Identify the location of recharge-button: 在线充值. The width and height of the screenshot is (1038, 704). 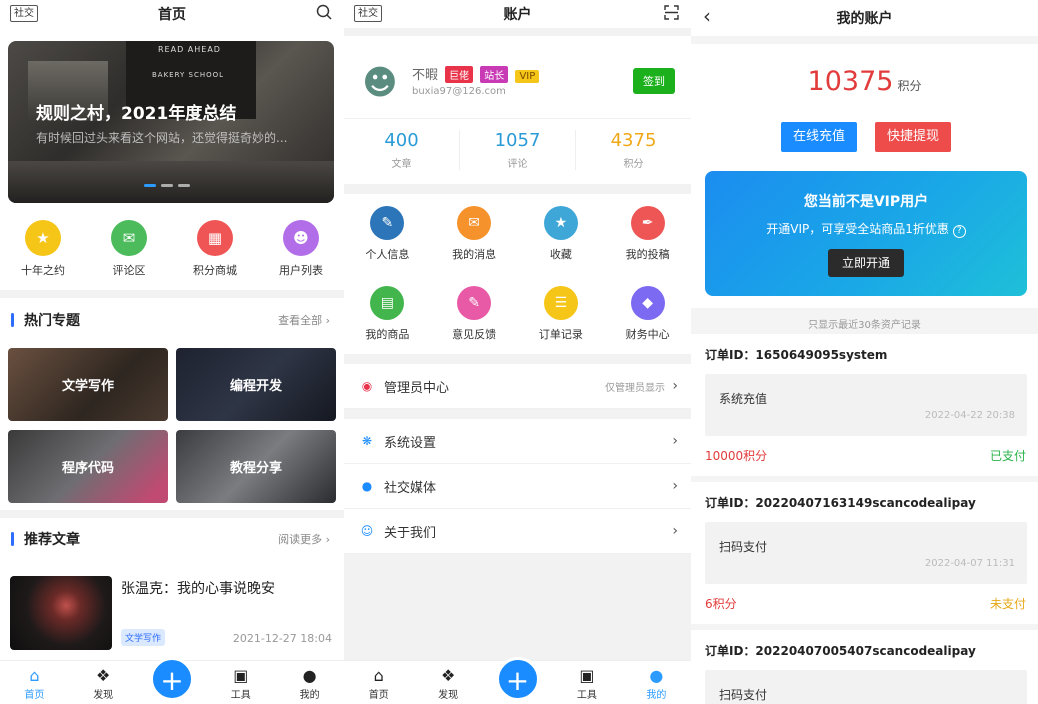
(819, 137).